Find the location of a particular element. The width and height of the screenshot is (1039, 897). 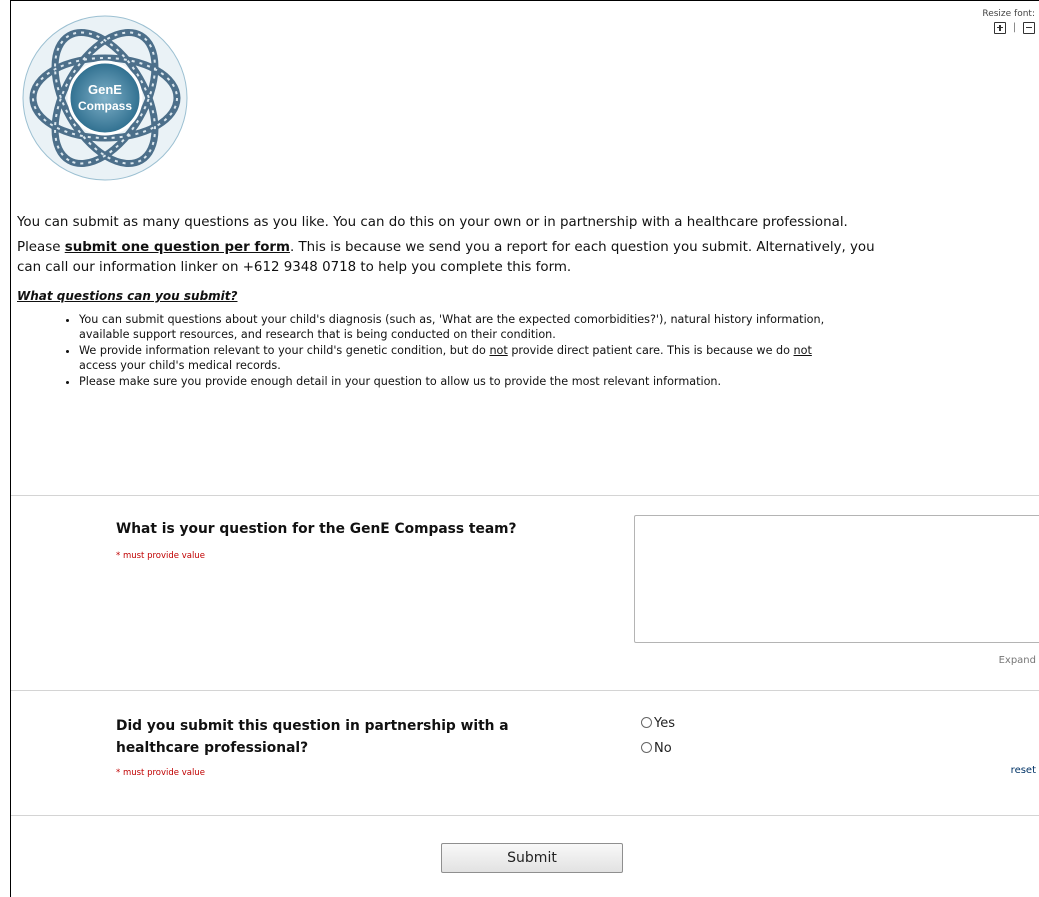

submit-one-question-emphasis: submit one question per form is located at coordinates (177, 247).